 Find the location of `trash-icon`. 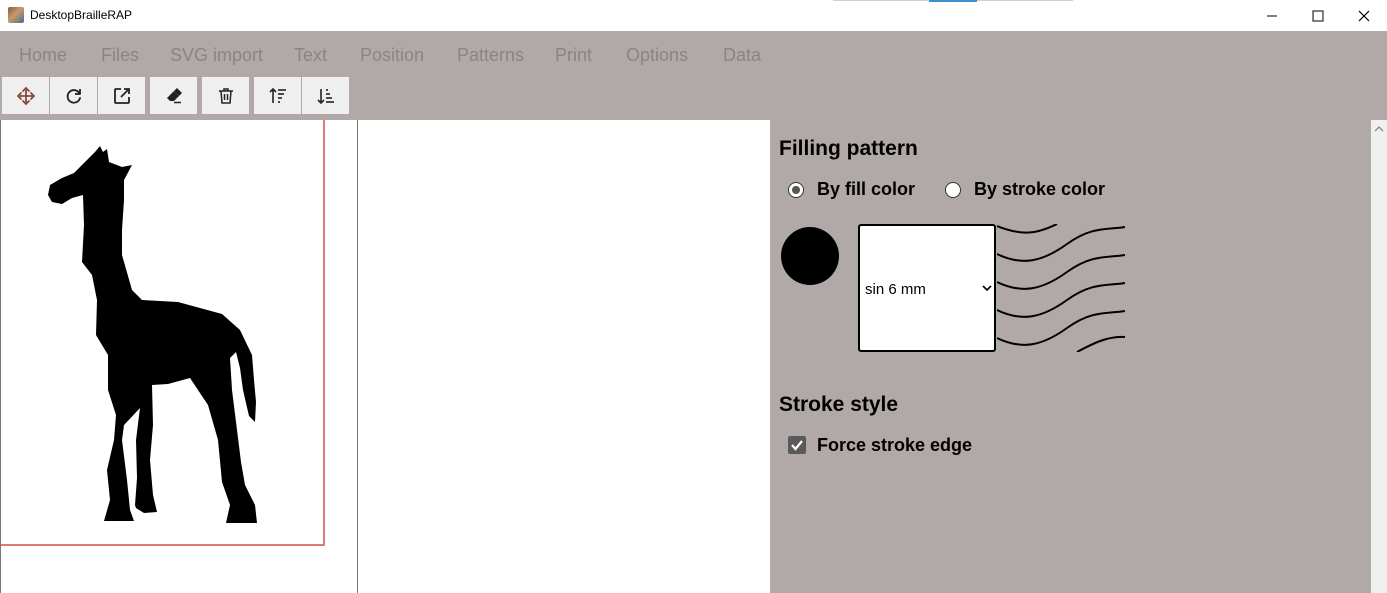

trash-icon is located at coordinates (225, 95).